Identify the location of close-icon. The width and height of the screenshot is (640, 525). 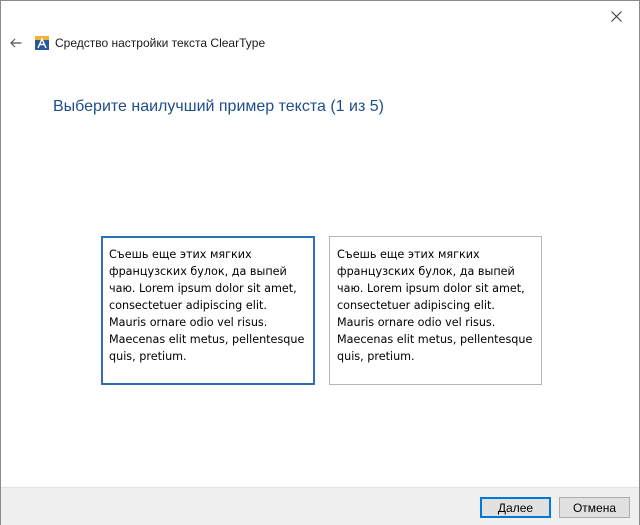
(616, 16).